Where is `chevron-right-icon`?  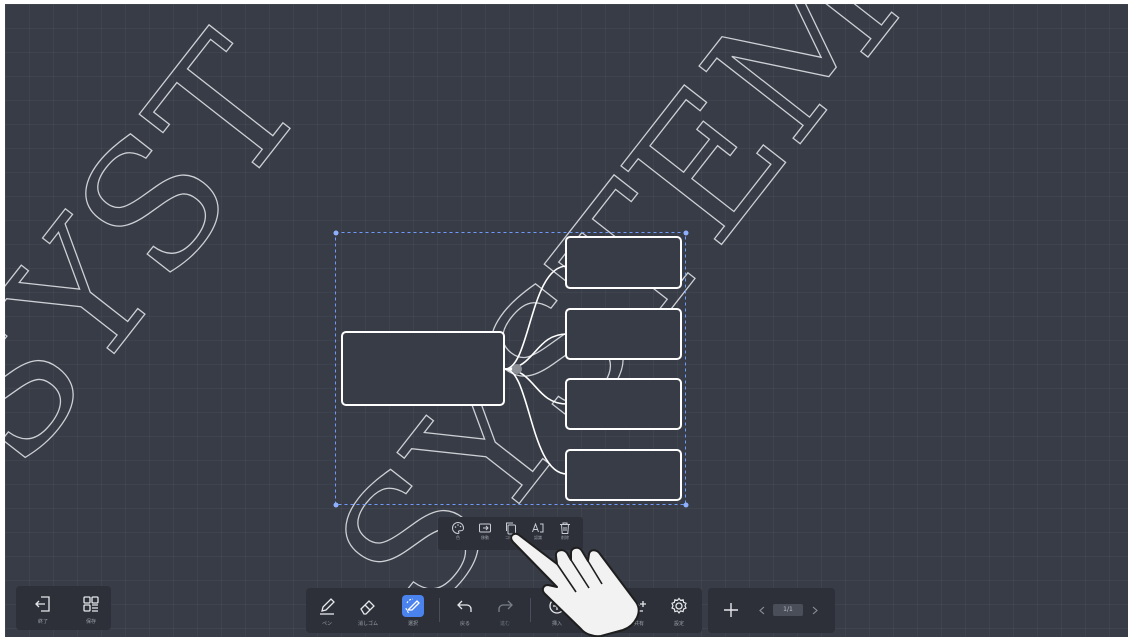 chevron-right-icon is located at coordinates (815, 610).